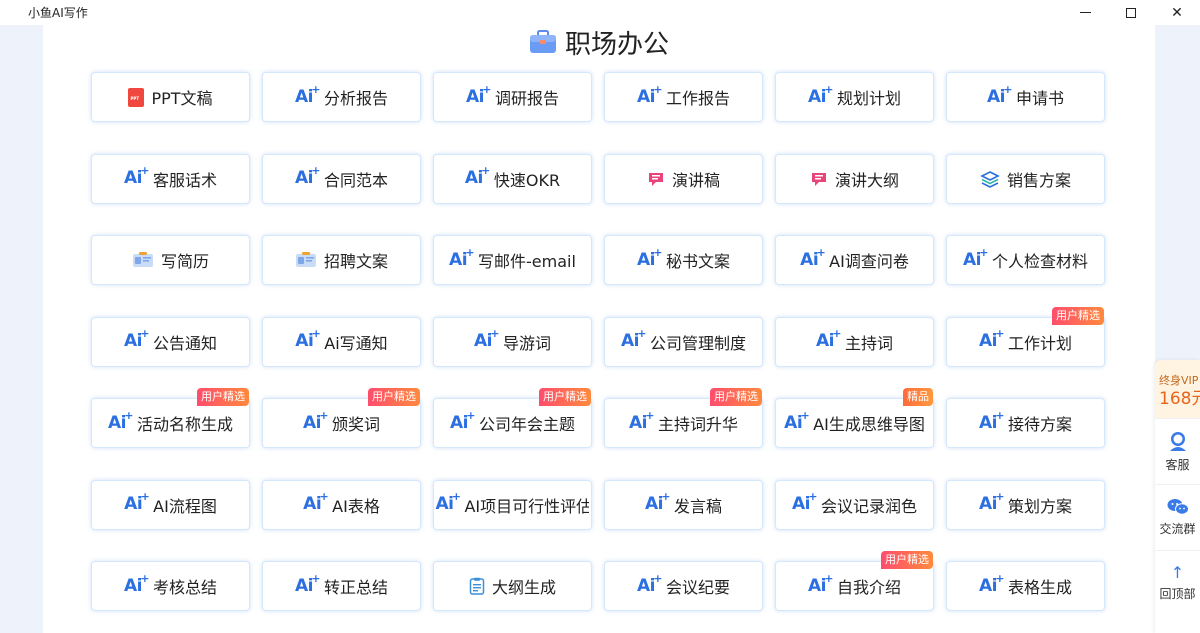 Image resolution: width=1200 pixels, height=633 pixels. I want to click on tool-card-label: 公司年会主题, so click(526, 424).